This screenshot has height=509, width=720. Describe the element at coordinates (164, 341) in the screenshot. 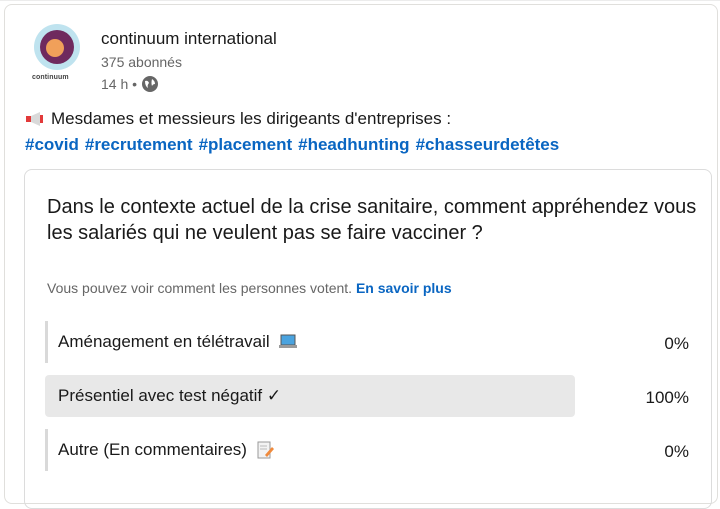

I see `poll-option-label: Aménagement en télétravail` at that location.